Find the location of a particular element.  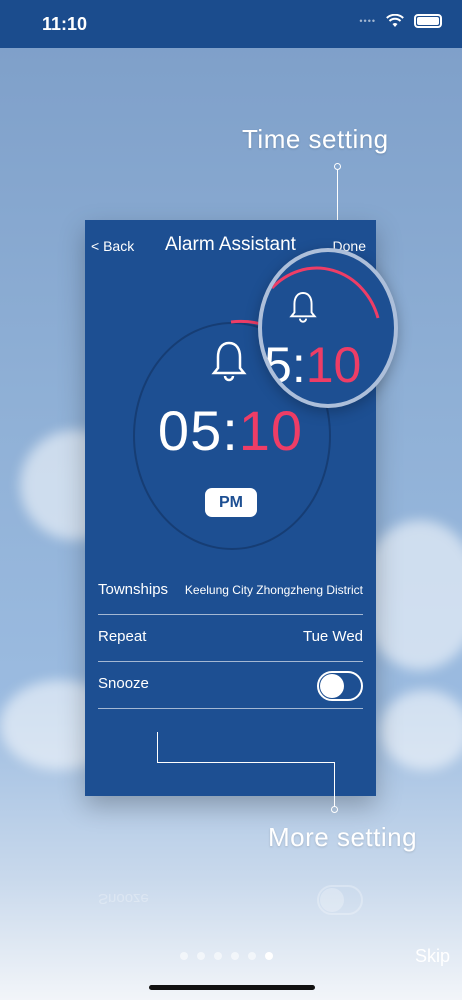

wifi-icon is located at coordinates (395, 20).